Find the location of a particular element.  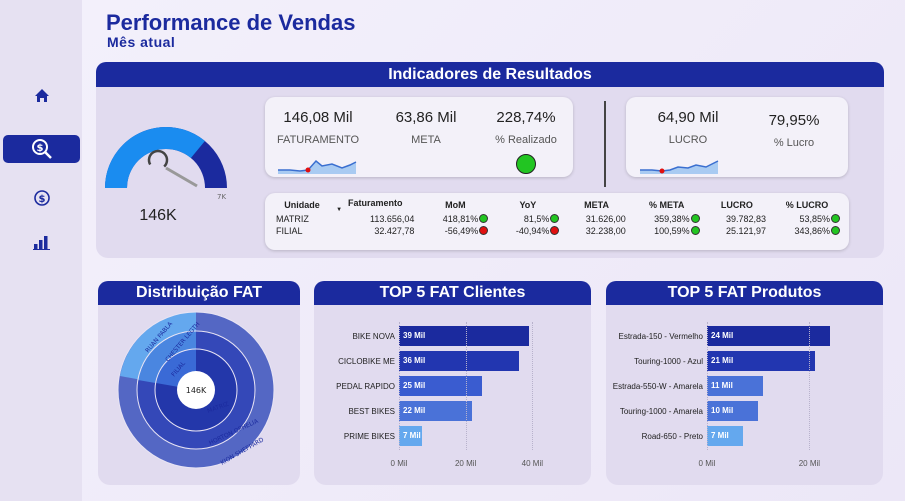

bar: 24 Mil is located at coordinates (768, 336).